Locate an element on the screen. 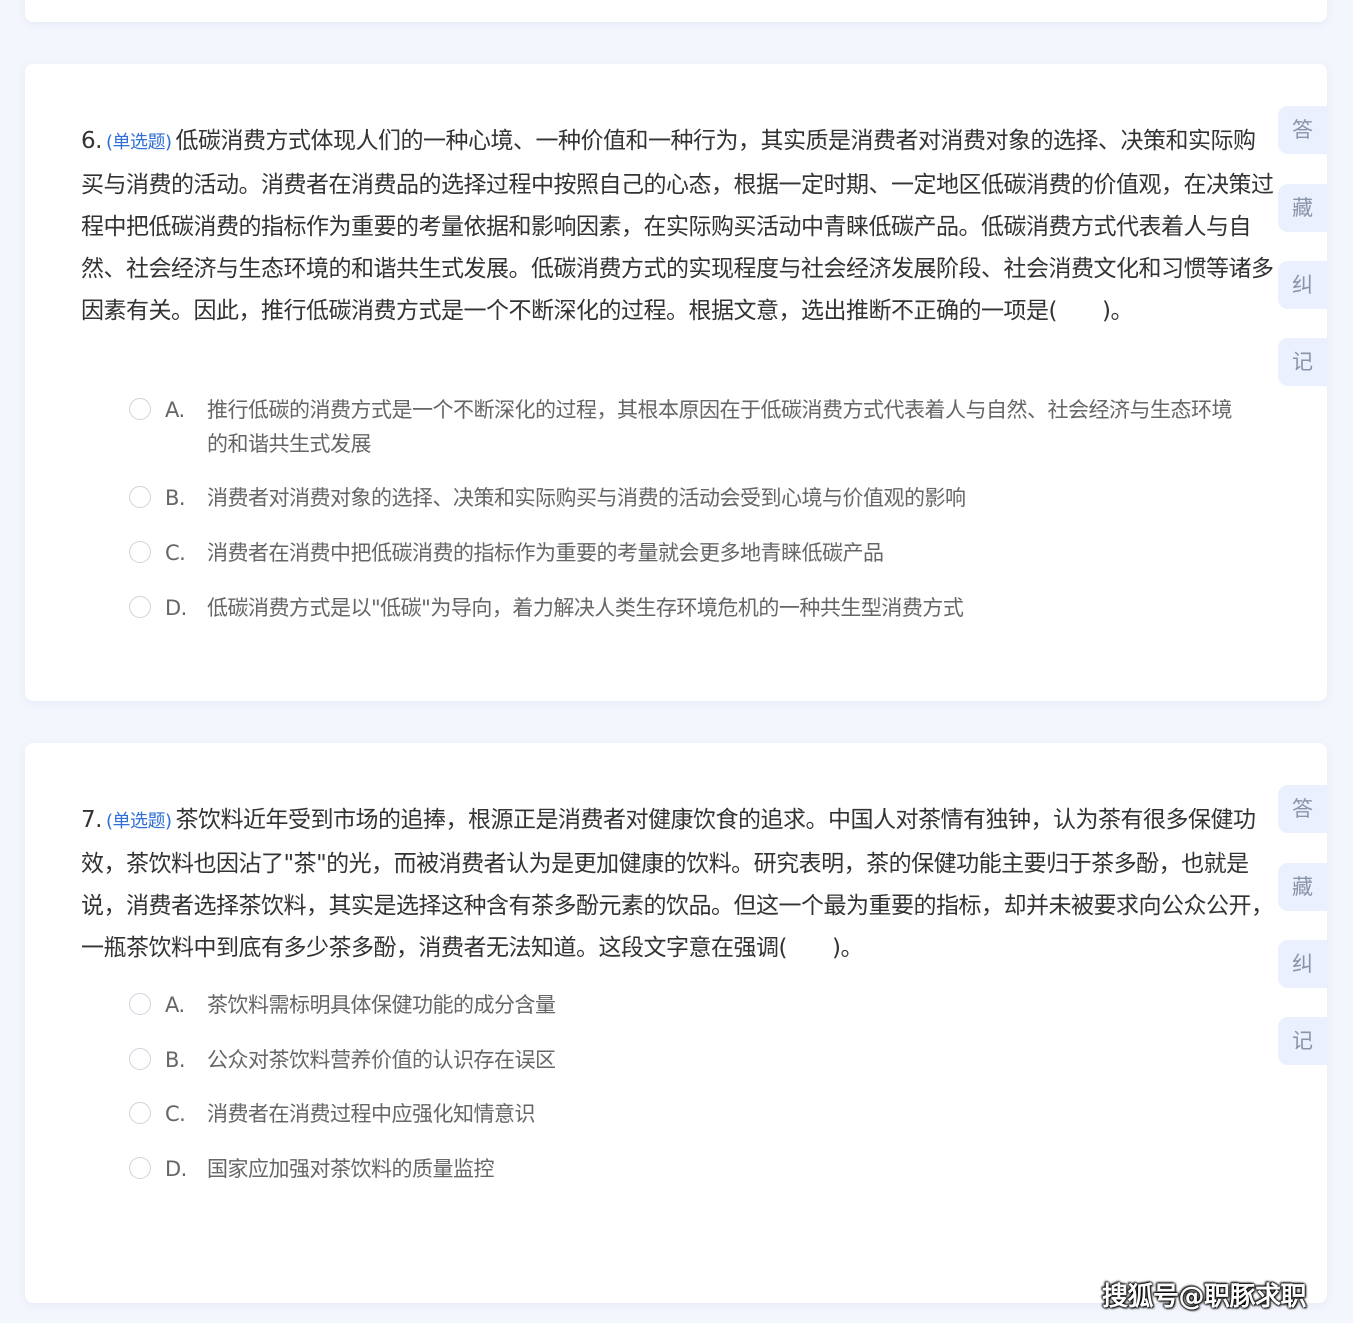 The width and height of the screenshot is (1353, 1323). option-text: 消费者在消费过程中应强化知情意识 is located at coordinates (371, 1114).